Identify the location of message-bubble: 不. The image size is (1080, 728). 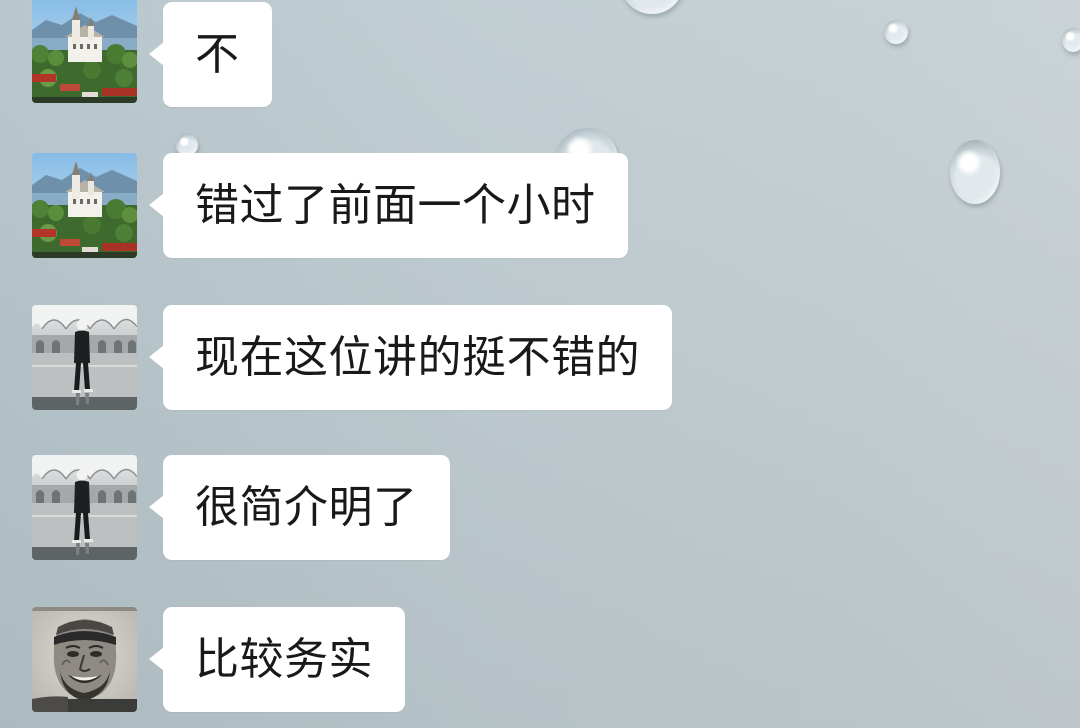
(210, 54).